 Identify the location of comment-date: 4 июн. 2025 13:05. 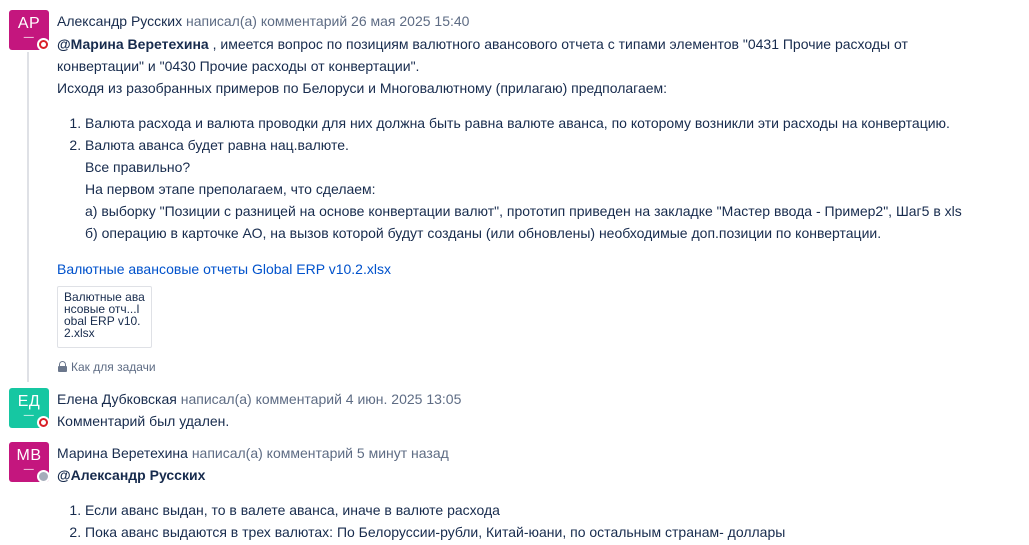
(404, 399).